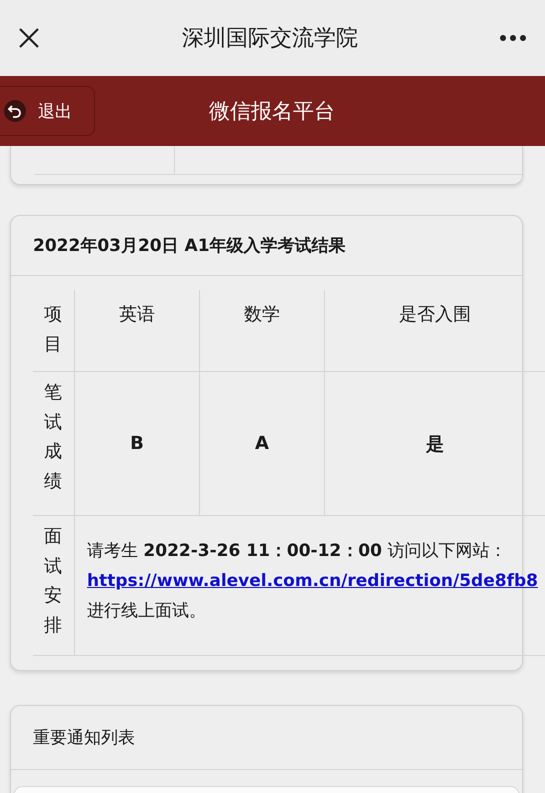  I want to click on row-label: 项目, so click(54, 331).